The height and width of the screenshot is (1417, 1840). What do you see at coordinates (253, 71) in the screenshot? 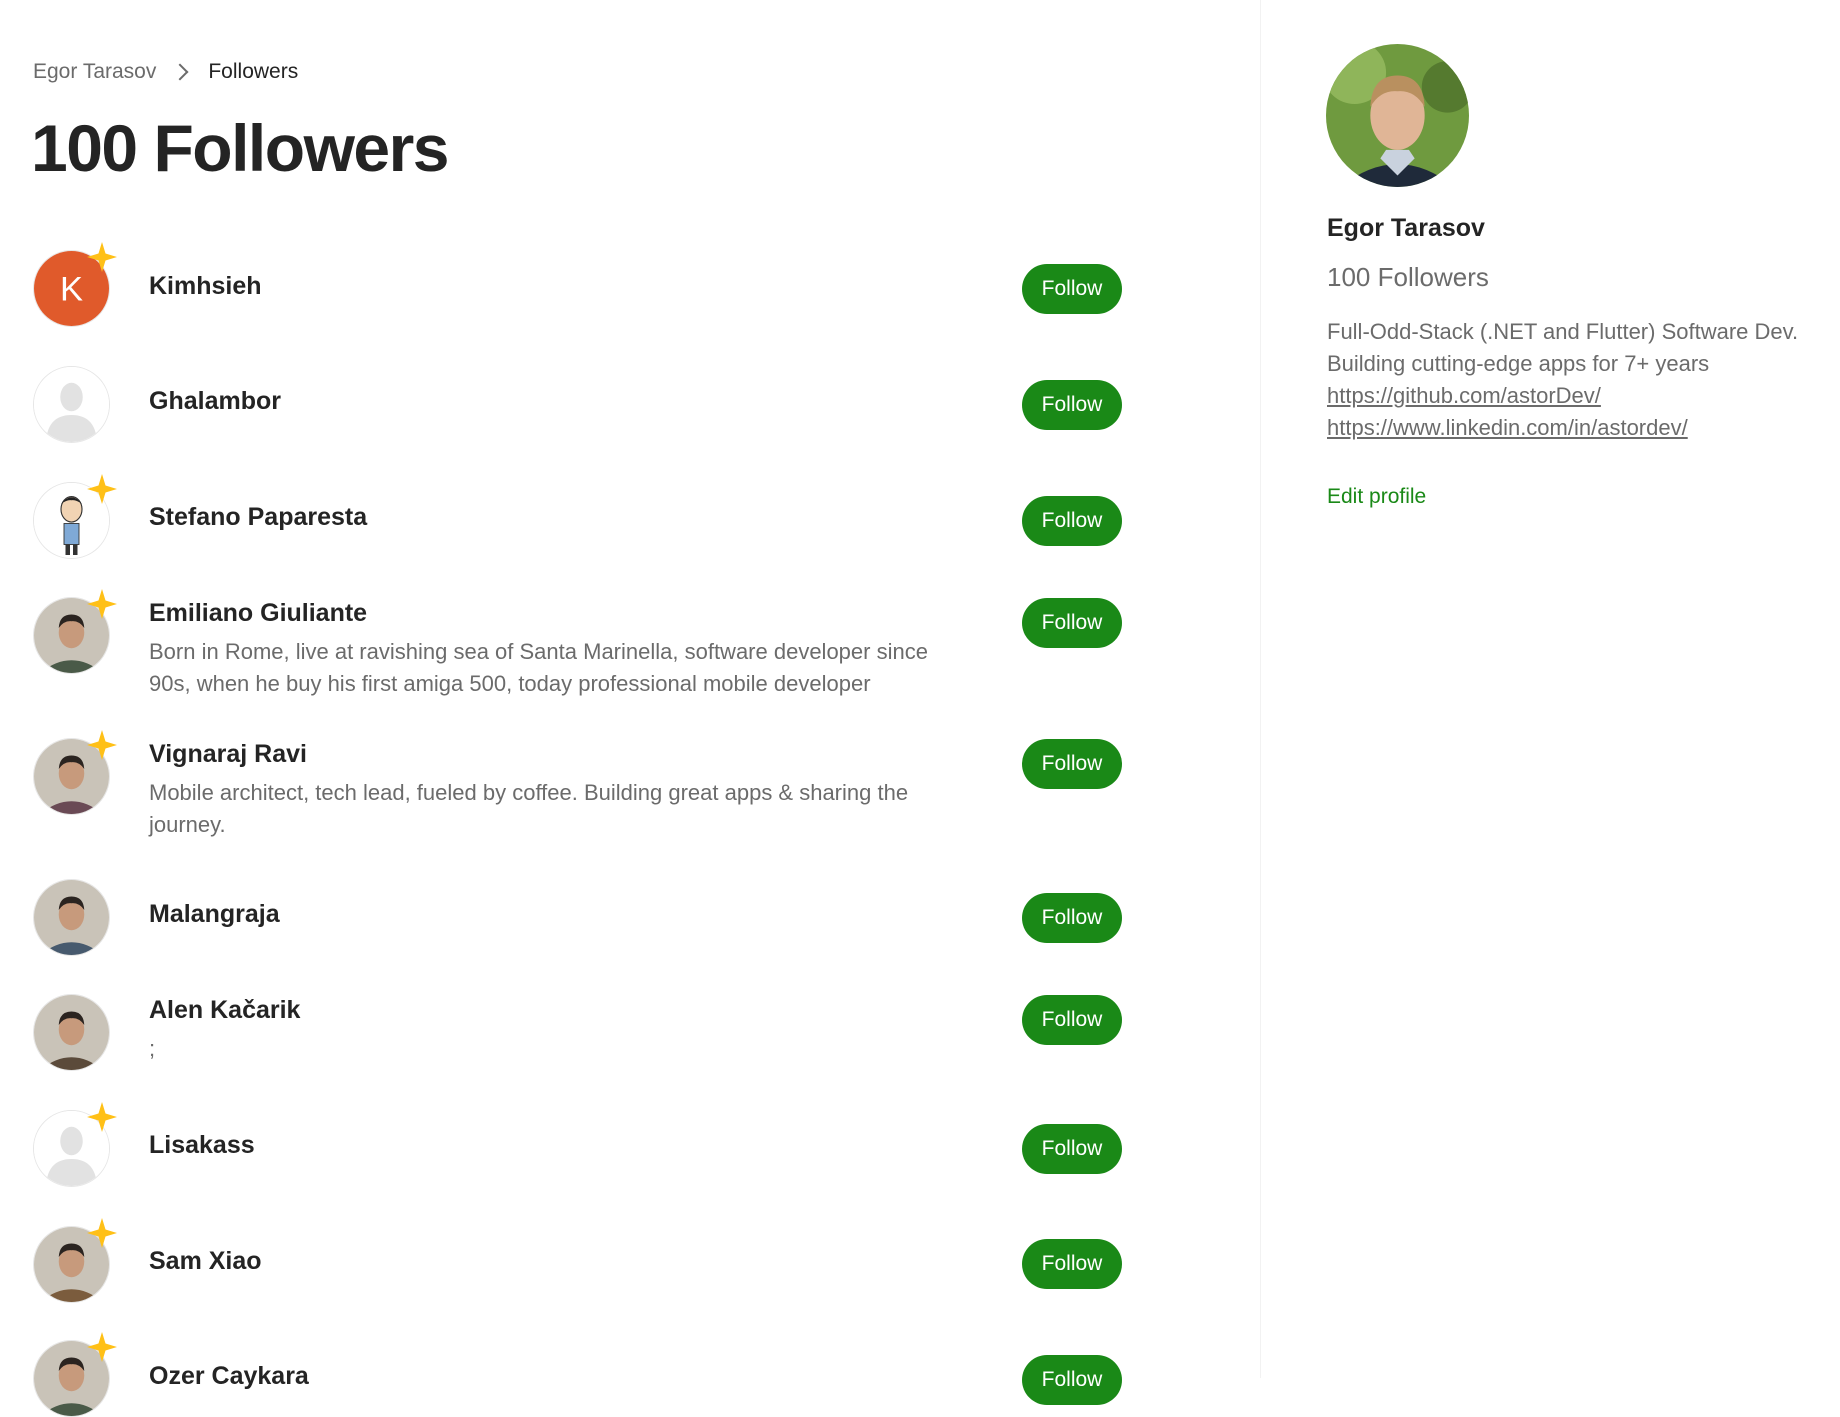
I see `breadcrumb-current: Followers` at bounding box center [253, 71].